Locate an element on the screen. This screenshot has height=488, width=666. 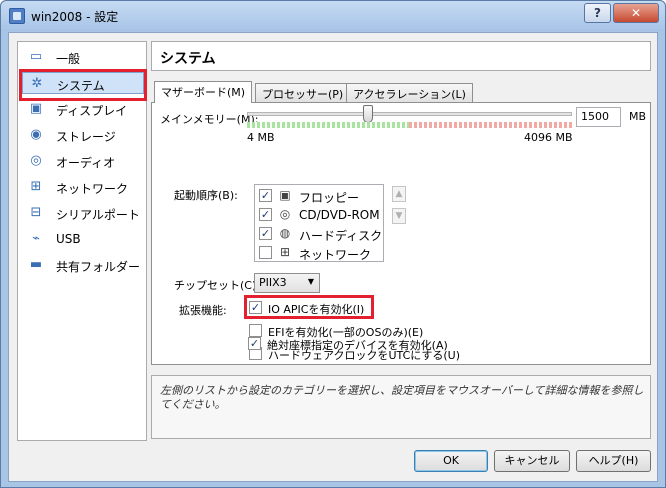
sidebar-item-serial-port: ⊟ シリアルポート is located at coordinates (83, 213).